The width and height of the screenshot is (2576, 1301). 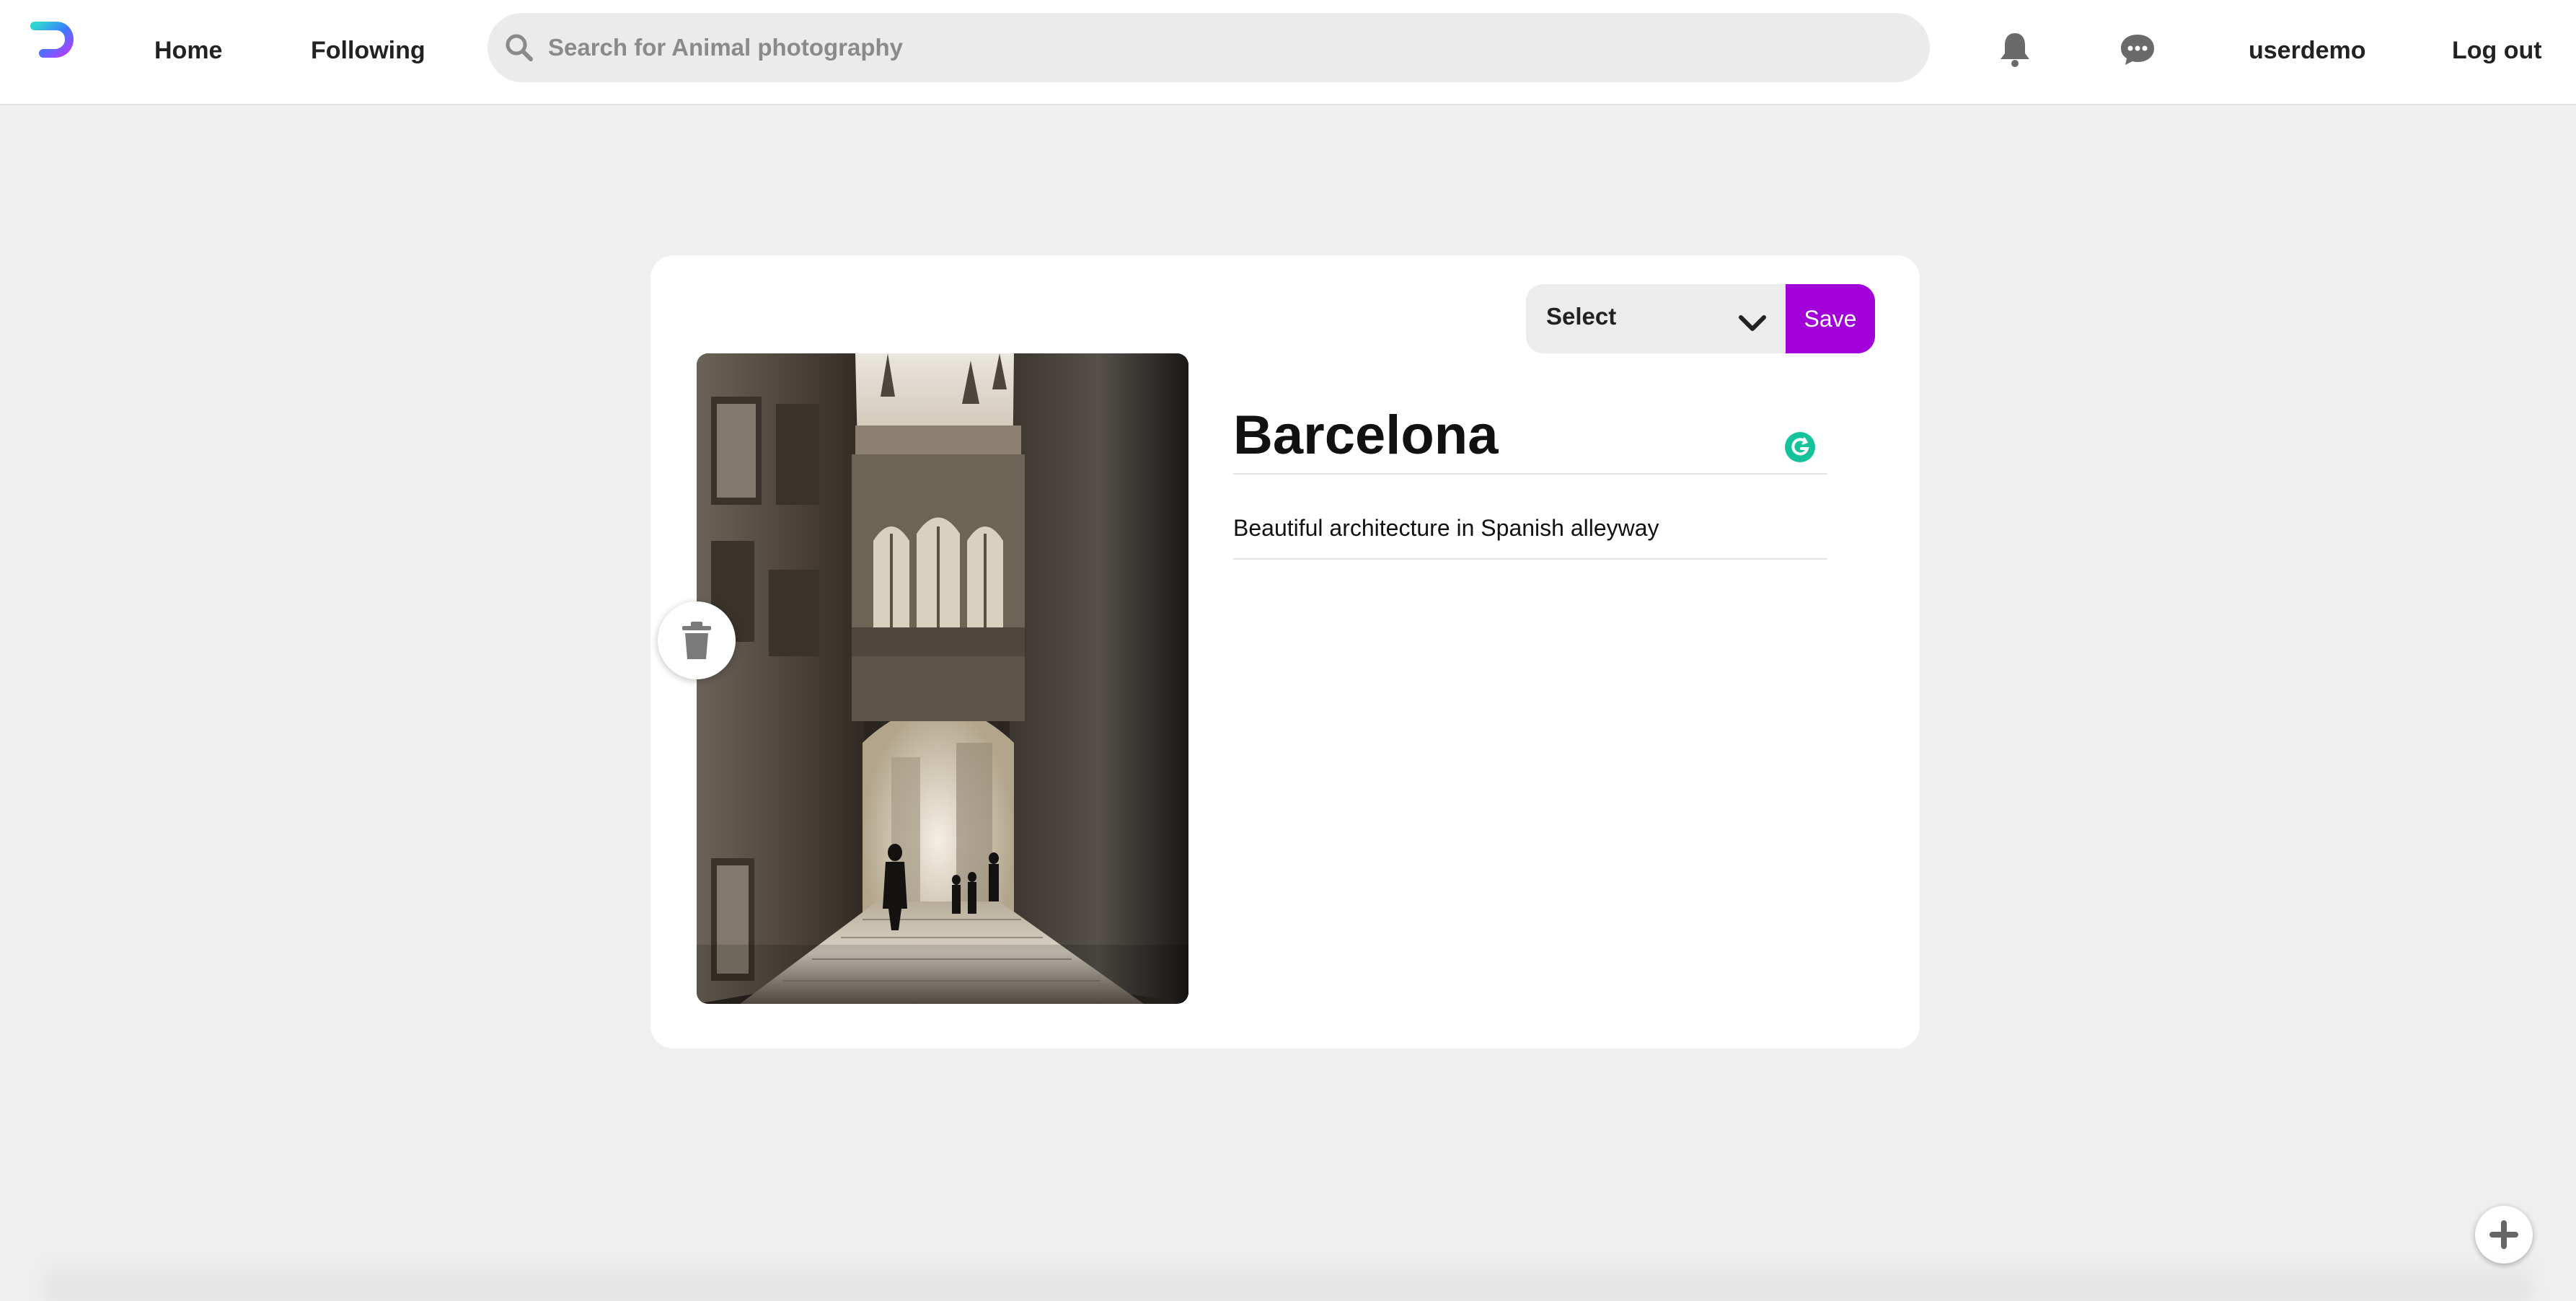 What do you see at coordinates (188, 50) in the screenshot?
I see `nav-home-link: Home` at bounding box center [188, 50].